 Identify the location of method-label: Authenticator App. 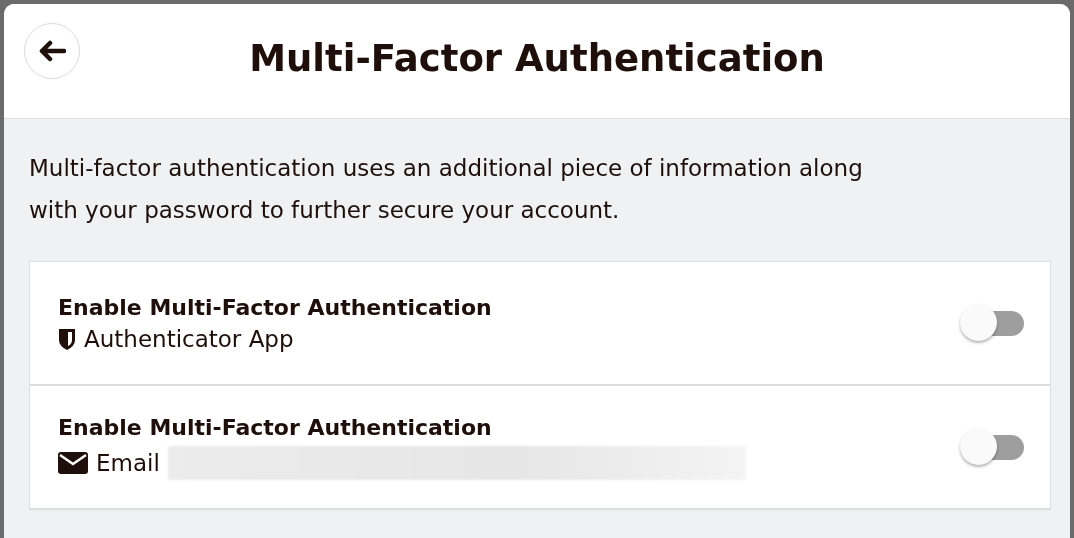
(189, 338).